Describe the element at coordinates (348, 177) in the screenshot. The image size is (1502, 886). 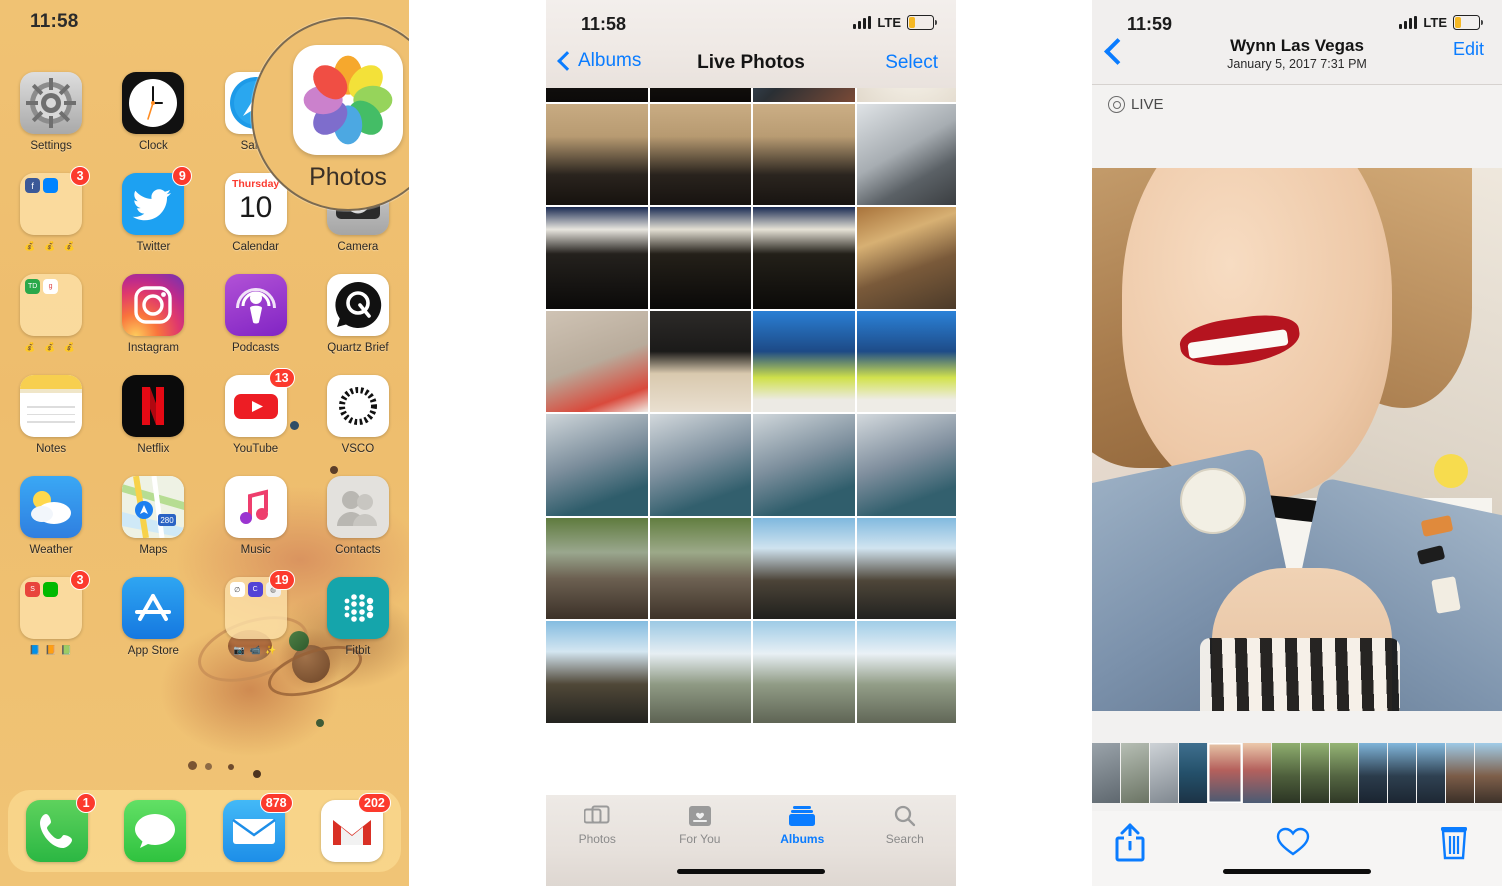
I see `magnifier-app-label: Photos` at that location.